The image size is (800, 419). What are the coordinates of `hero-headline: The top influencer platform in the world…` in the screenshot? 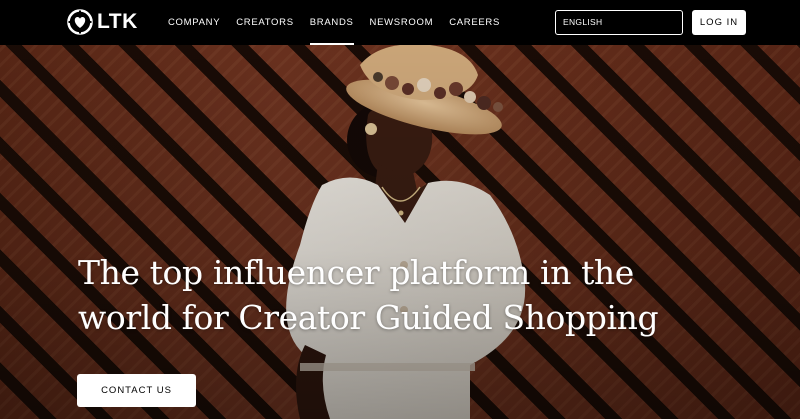 It's located at (368, 295).